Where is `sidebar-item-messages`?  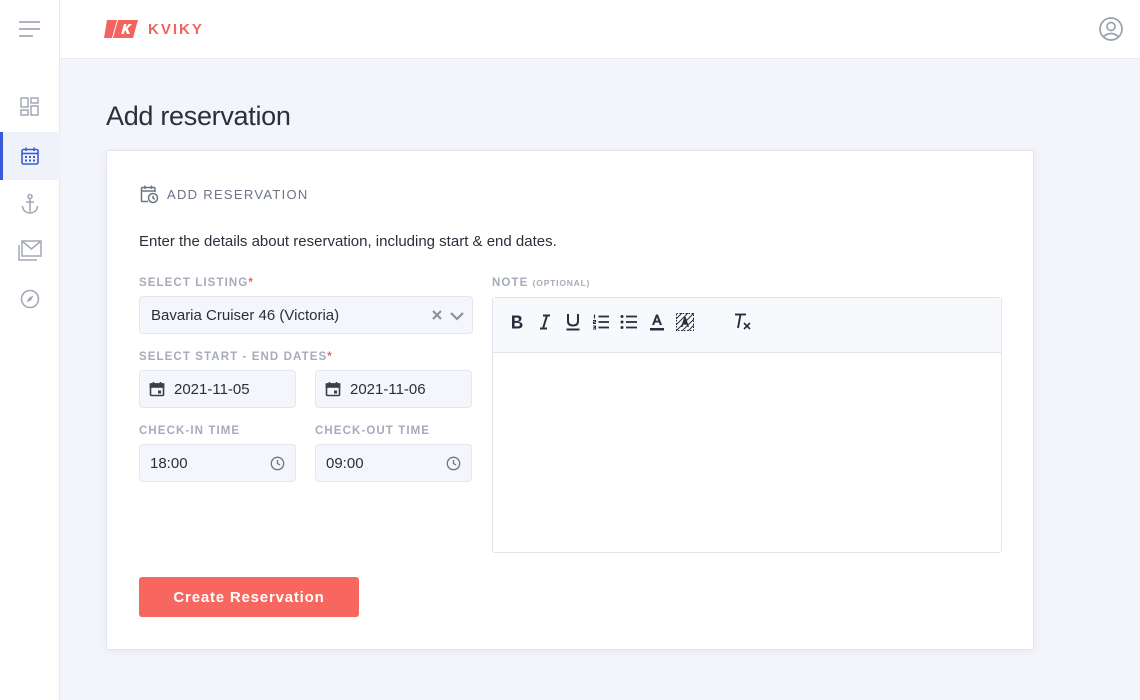
sidebar-item-messages is located at coordinates (30, 251).